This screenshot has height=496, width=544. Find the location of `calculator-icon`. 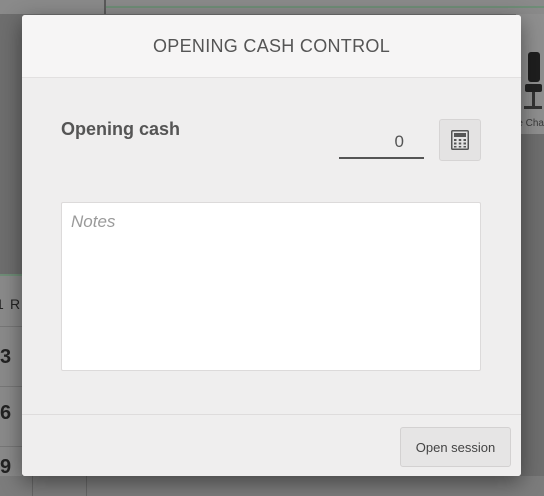

calculator-icon is located at coordinates (460, 140).